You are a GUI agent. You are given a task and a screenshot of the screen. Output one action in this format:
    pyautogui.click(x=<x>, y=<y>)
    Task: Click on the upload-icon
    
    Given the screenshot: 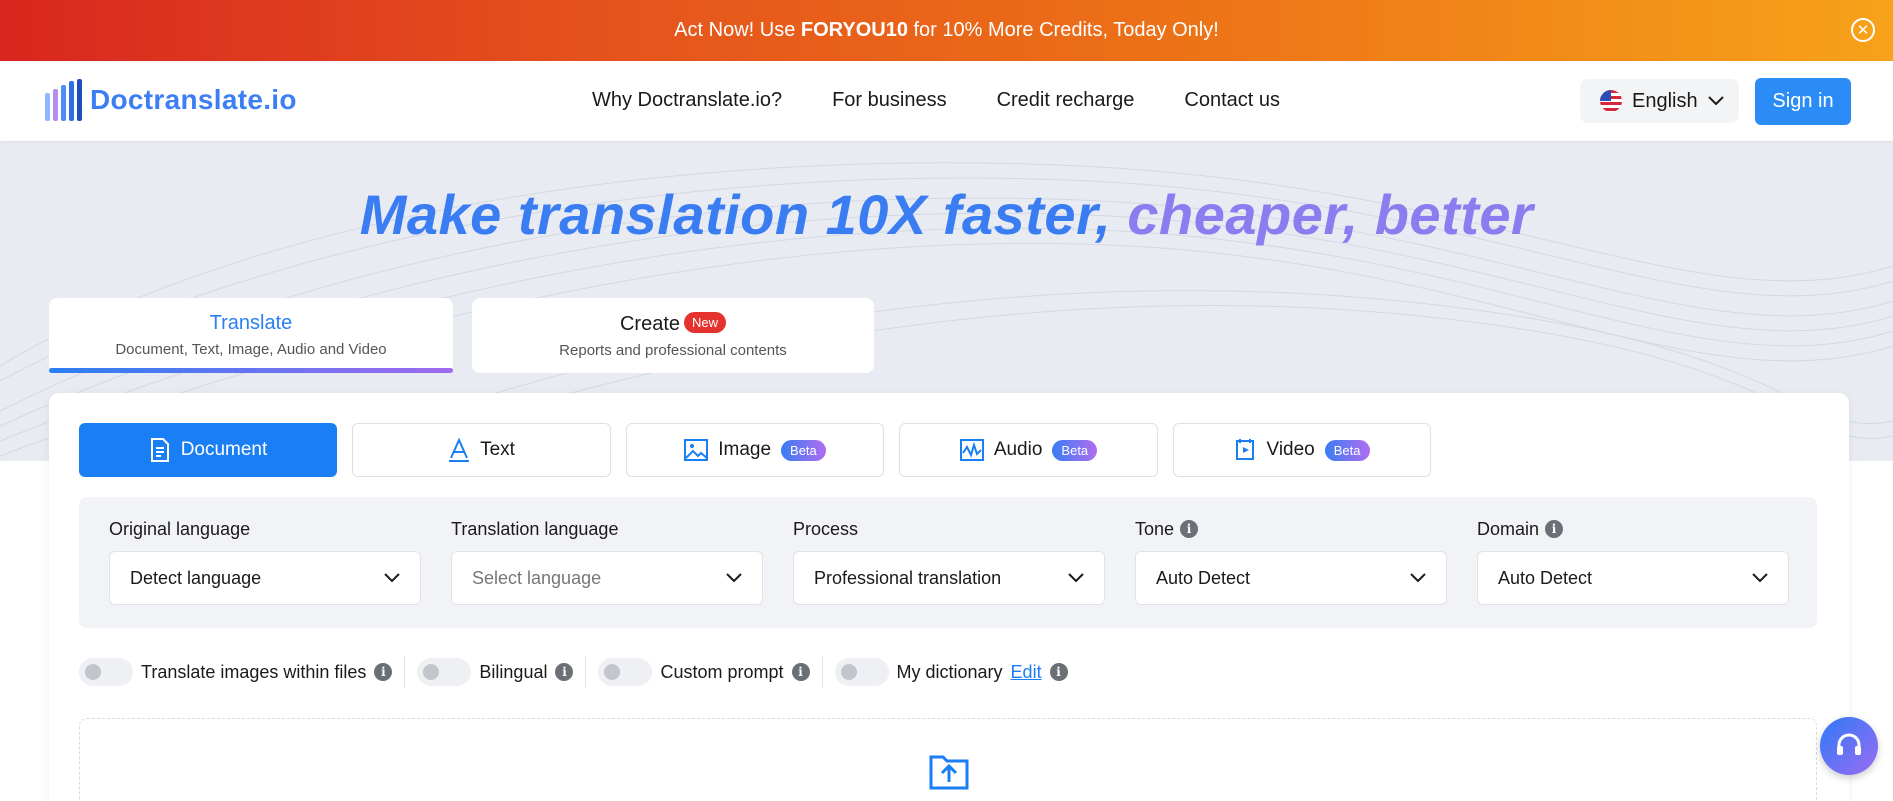 What is the action you would take?
    pyautogui.click(x=949, y=772)
    